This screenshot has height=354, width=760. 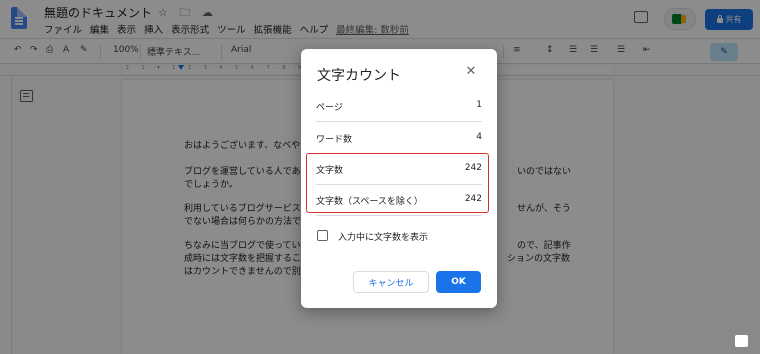 I want to click on ok-button: OK, so click(x=458, y=282).